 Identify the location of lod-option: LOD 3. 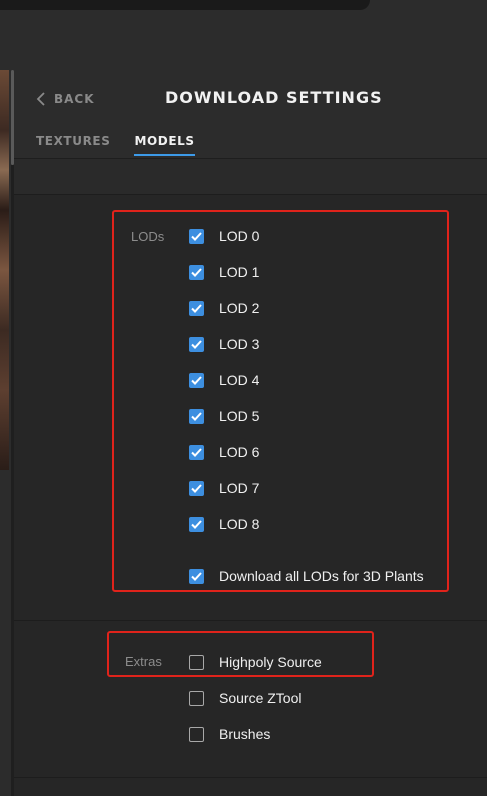
(224, 344).